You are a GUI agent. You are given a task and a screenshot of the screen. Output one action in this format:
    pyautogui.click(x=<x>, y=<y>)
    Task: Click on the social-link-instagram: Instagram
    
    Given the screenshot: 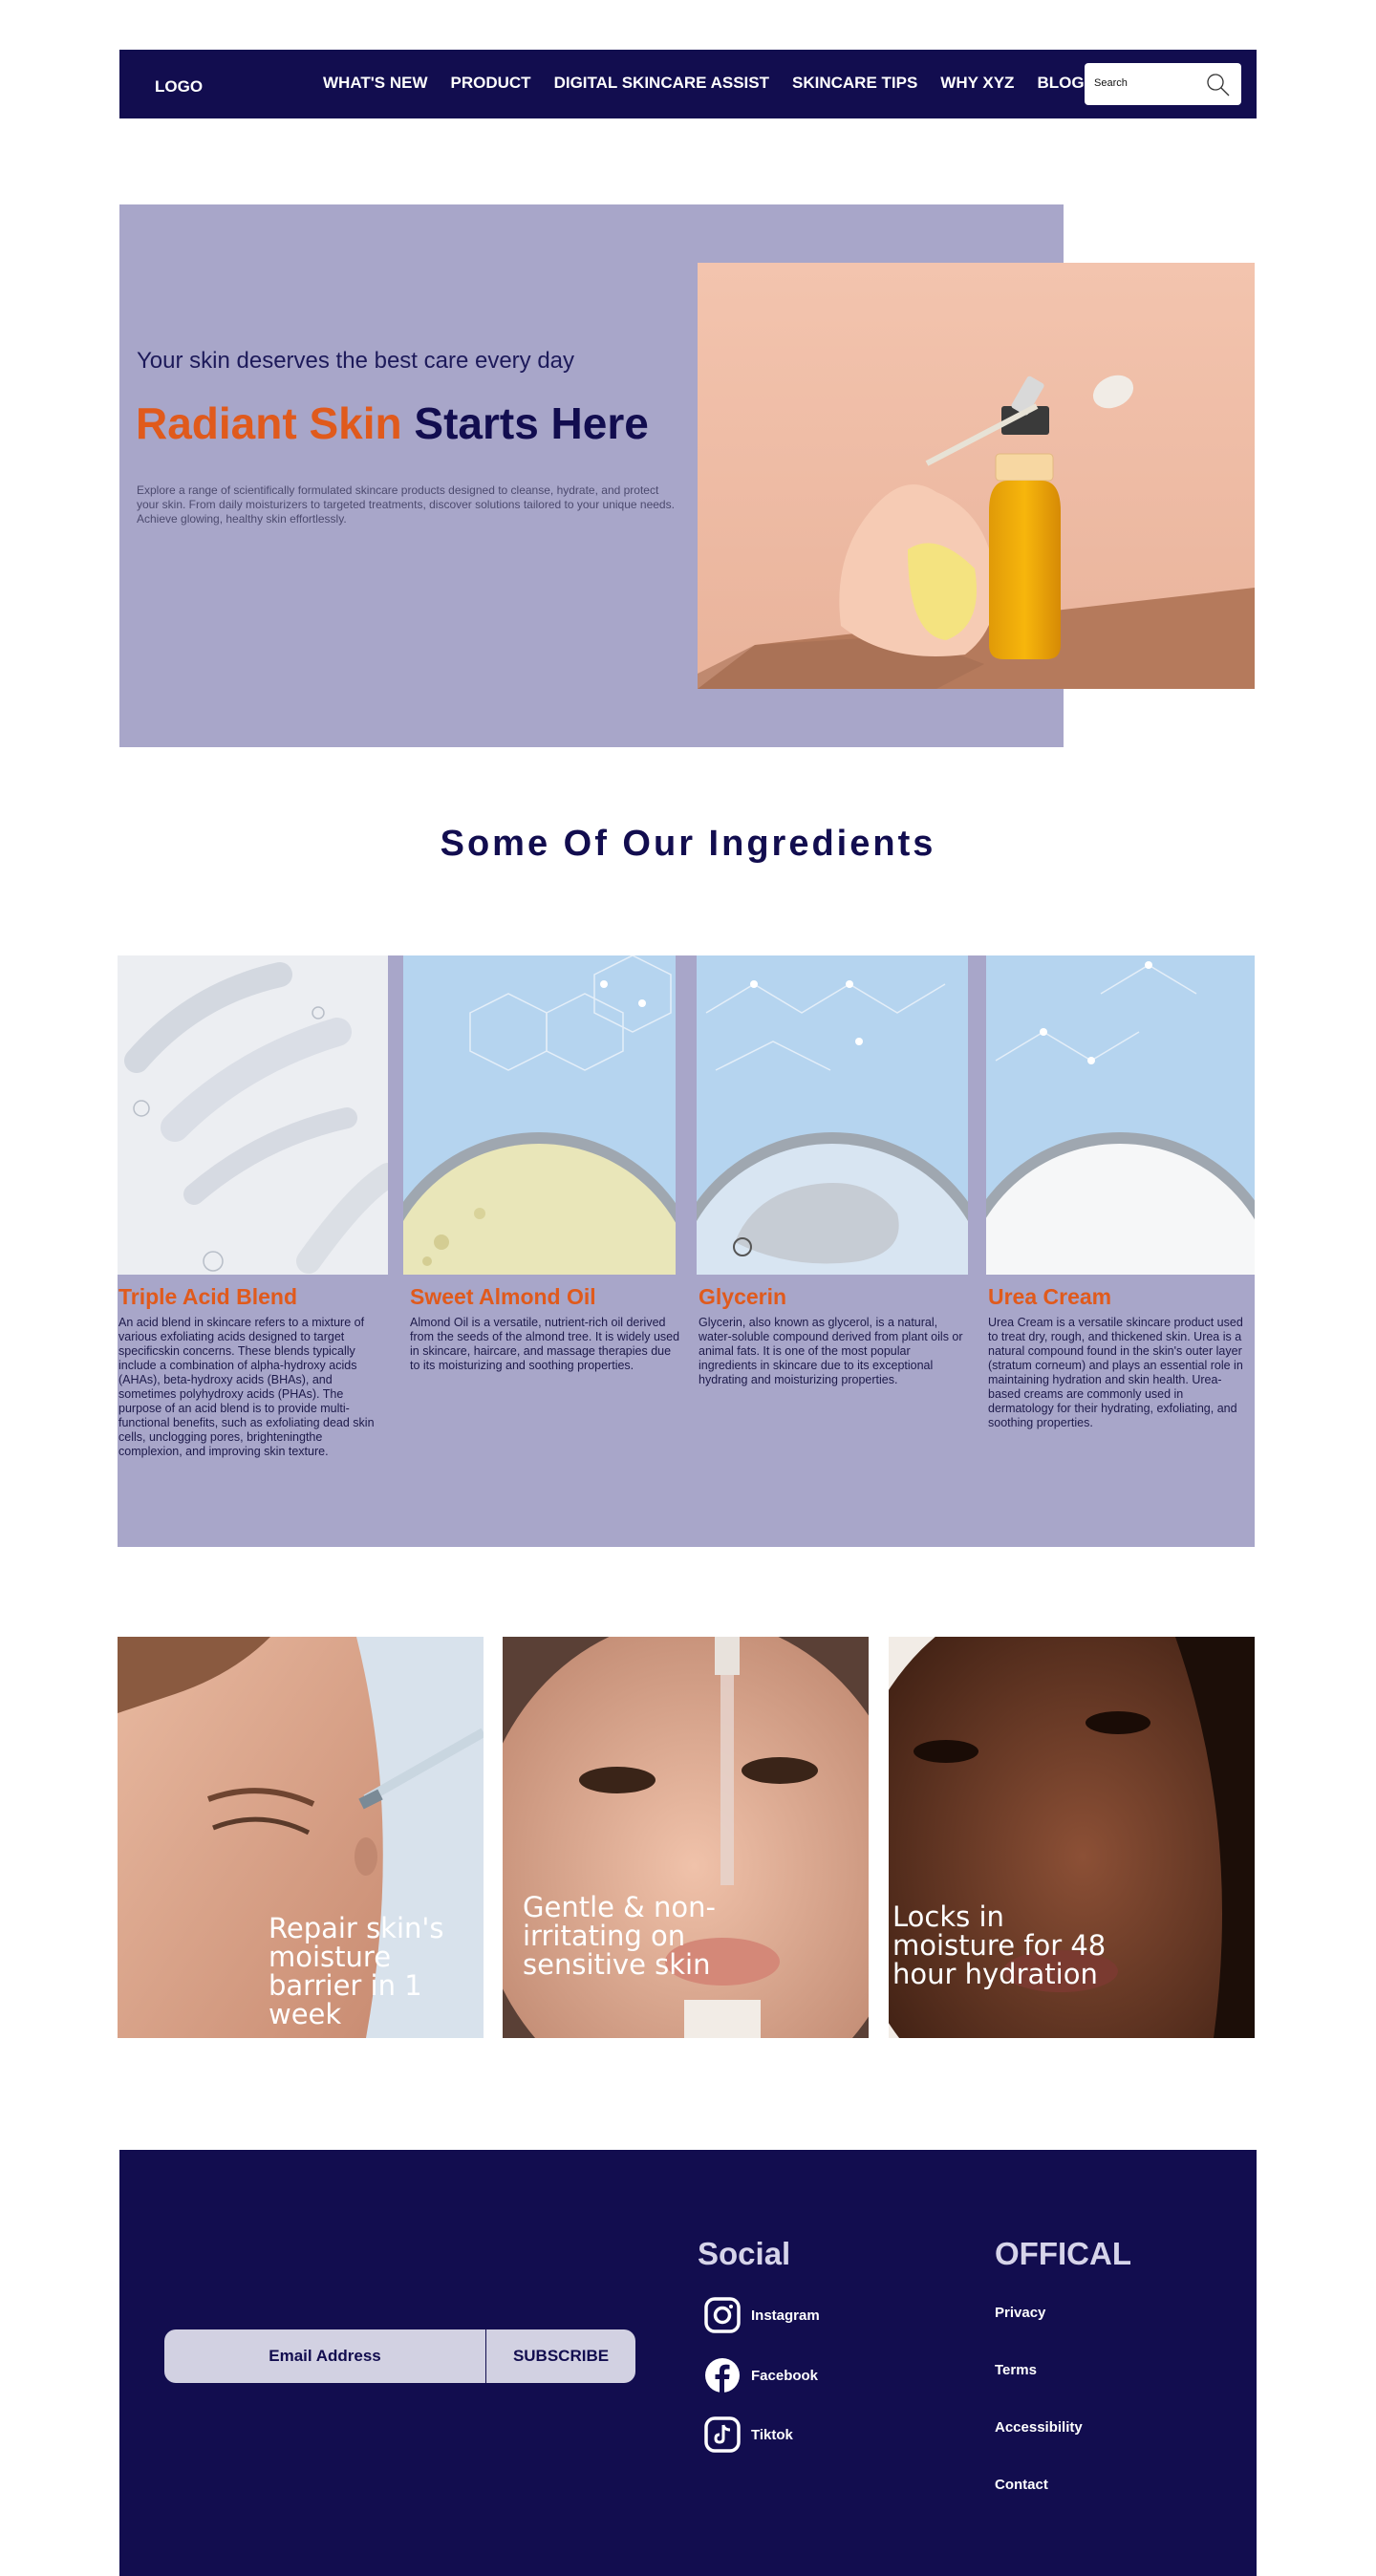 What is the action you would take?
    pyautogui.click(x=761, y=2315)
    